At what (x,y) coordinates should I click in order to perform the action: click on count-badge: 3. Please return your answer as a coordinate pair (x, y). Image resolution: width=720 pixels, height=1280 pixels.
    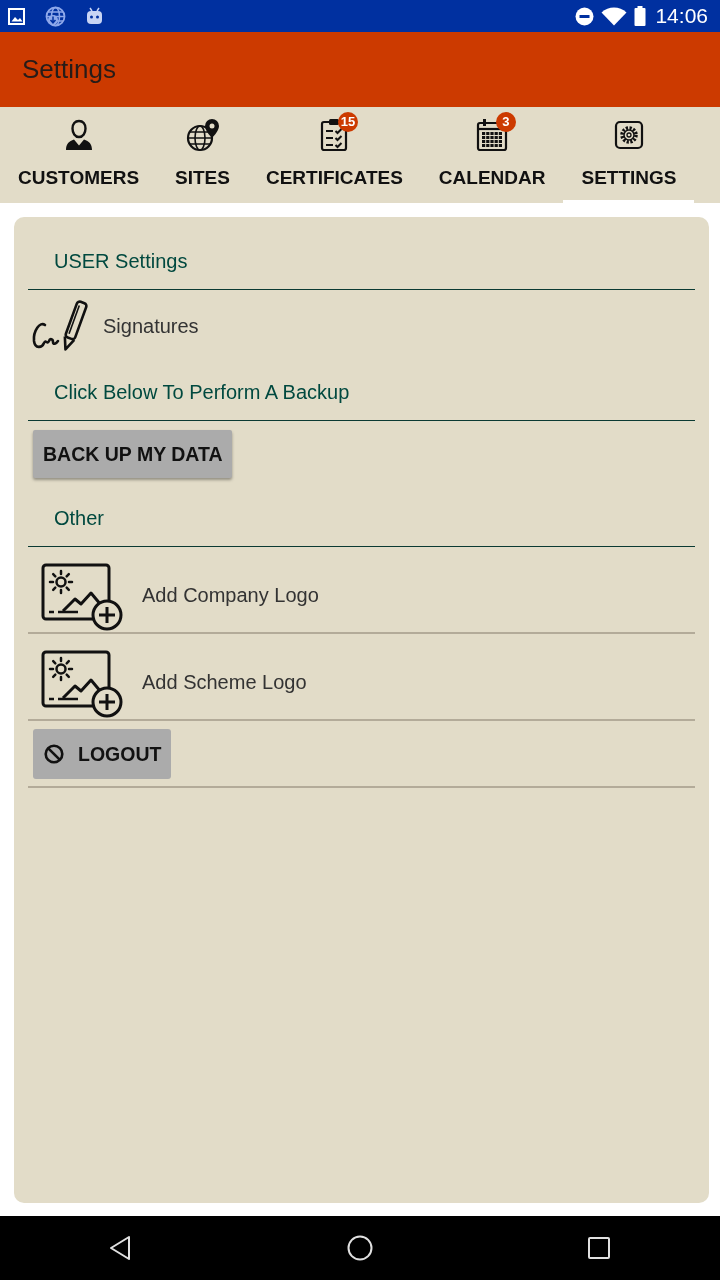
    Looking at the image, I should click on (505, 122).